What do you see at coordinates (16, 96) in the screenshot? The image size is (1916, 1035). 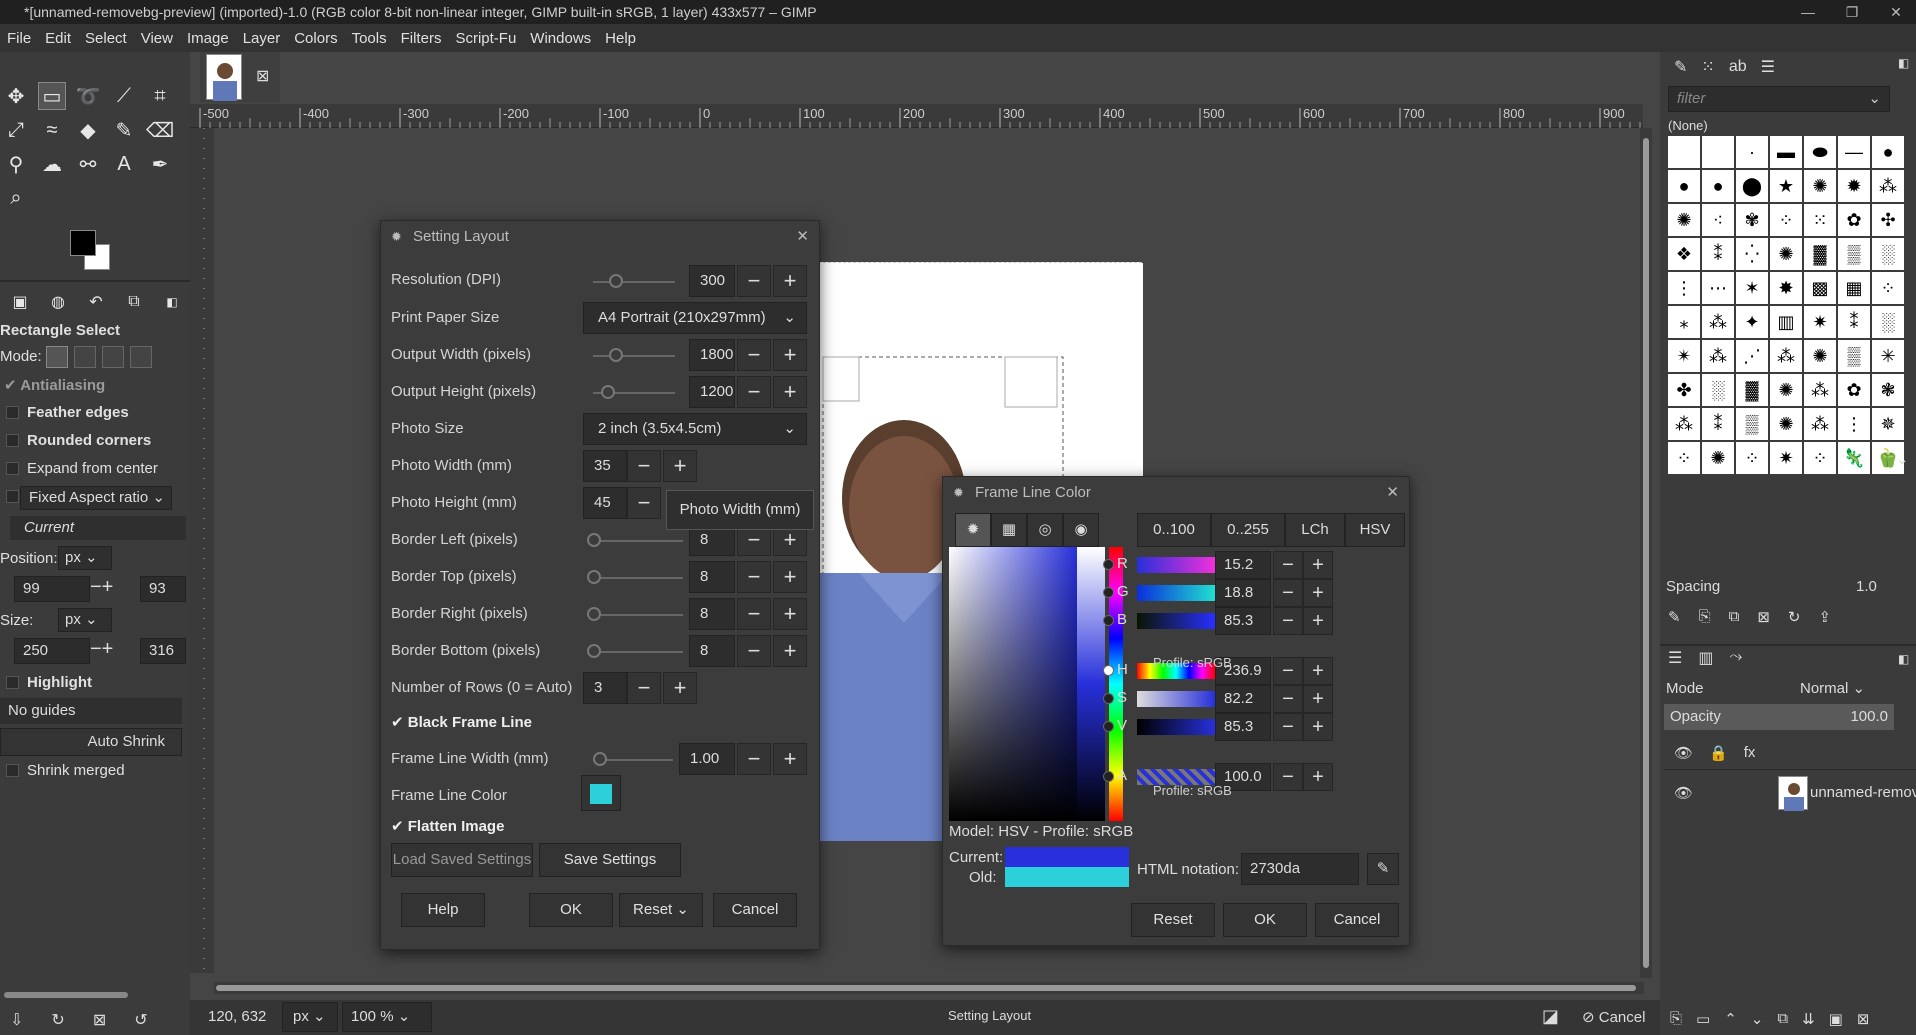 I see `move-tool-icon: ✥` at bounding box center [16, 96].